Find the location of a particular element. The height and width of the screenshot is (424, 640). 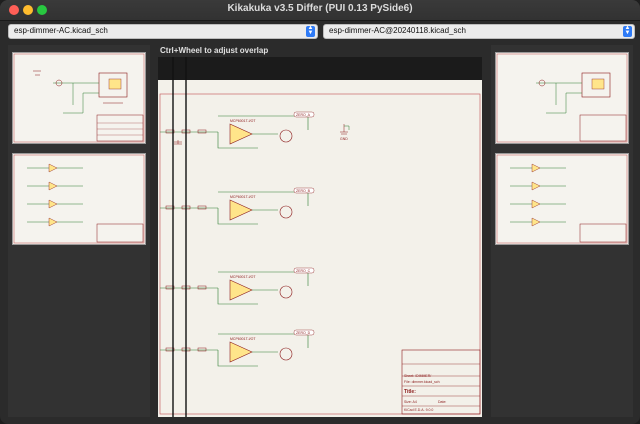

title-bar: Kikakuka v3.5 Differ (PUI 0.13 PySide6) is located at coordinates (320, 10).